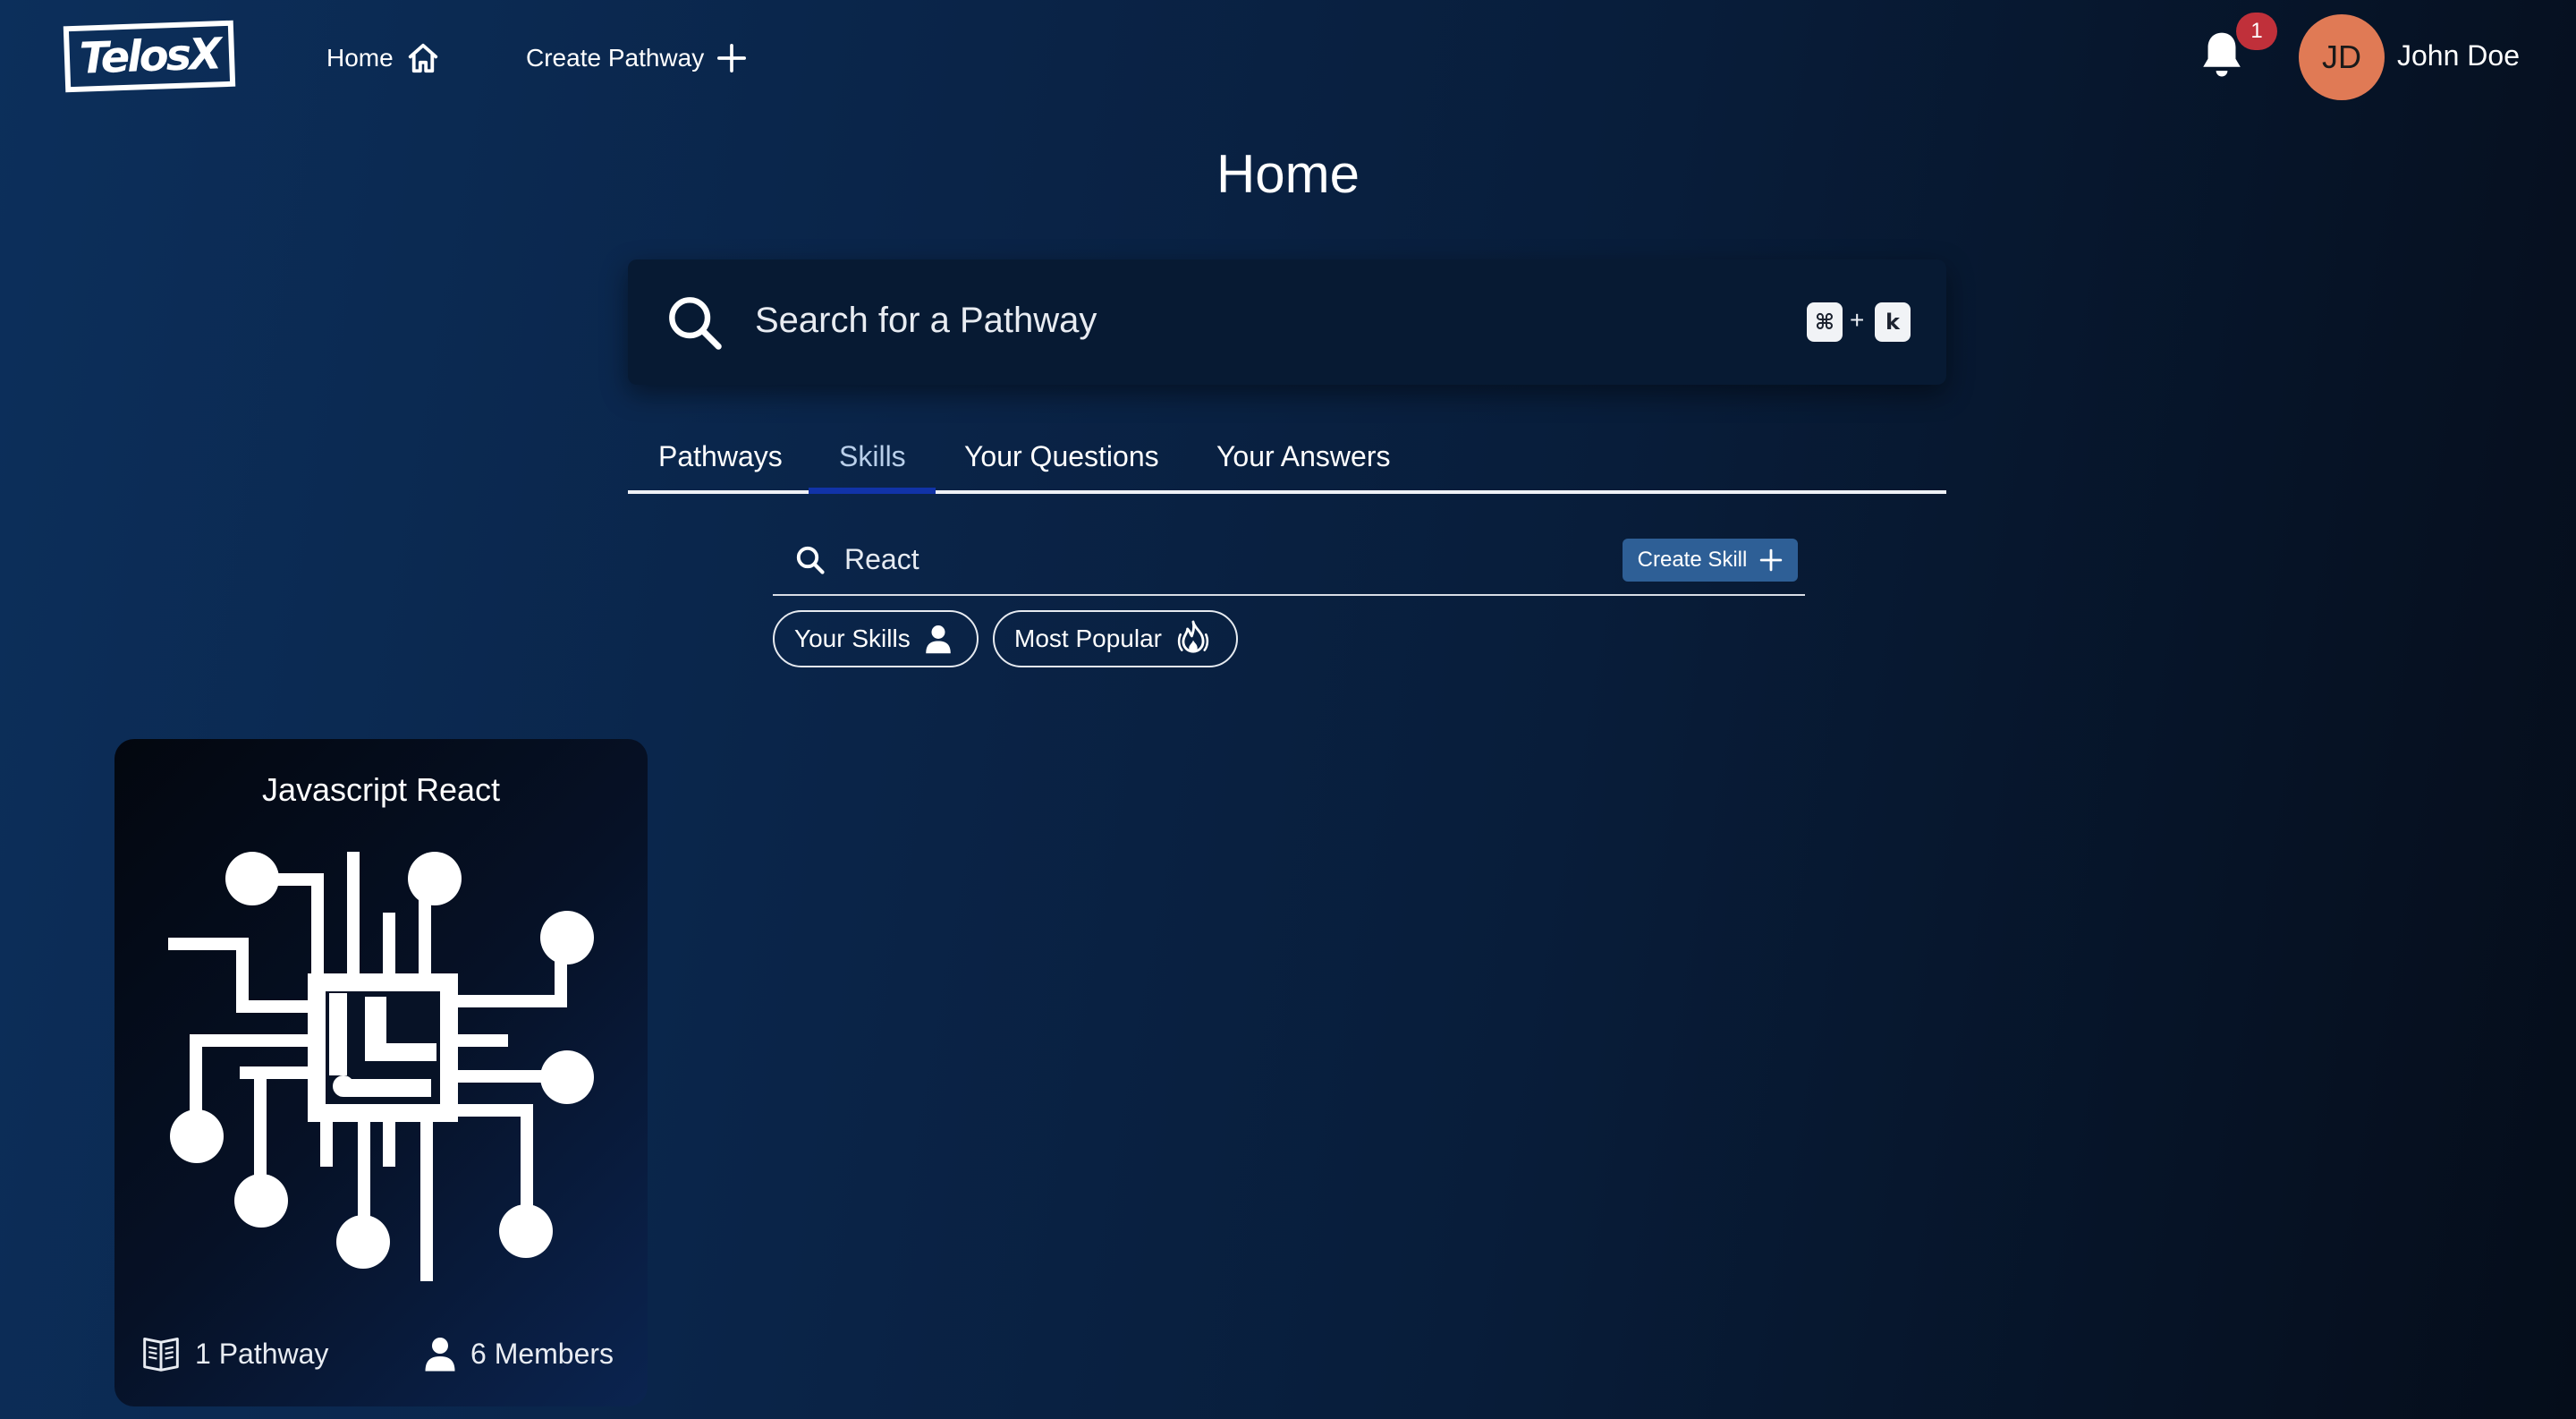 Image resolution: width=2576 pixels, height=1419 pixels. I want to click on shortcut-k-key: k, so click(1893, 322).